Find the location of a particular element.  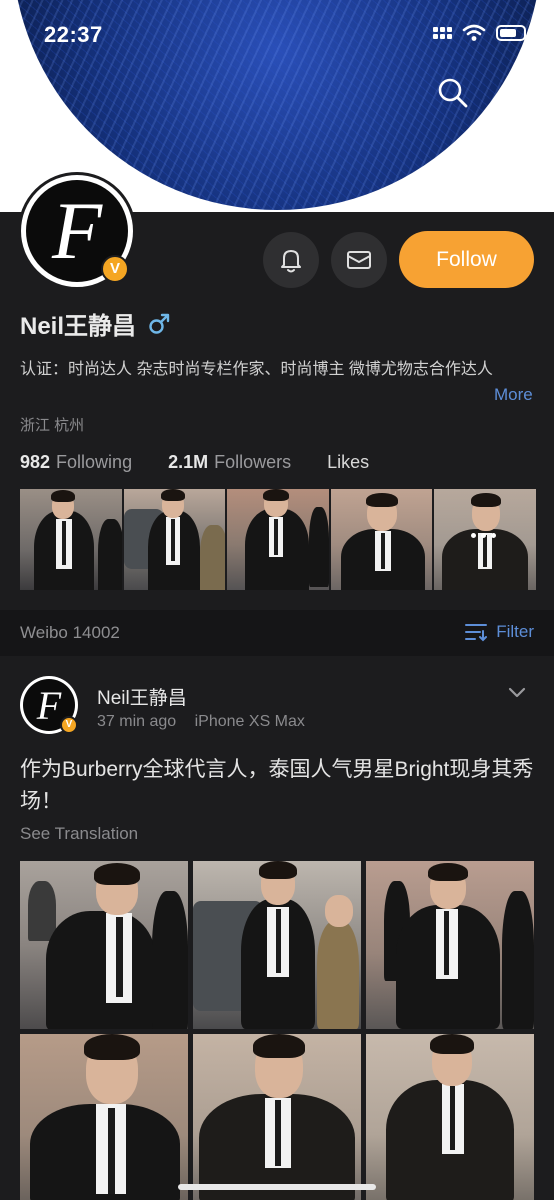

following-count: 982 is located at coordinates (35, 462).